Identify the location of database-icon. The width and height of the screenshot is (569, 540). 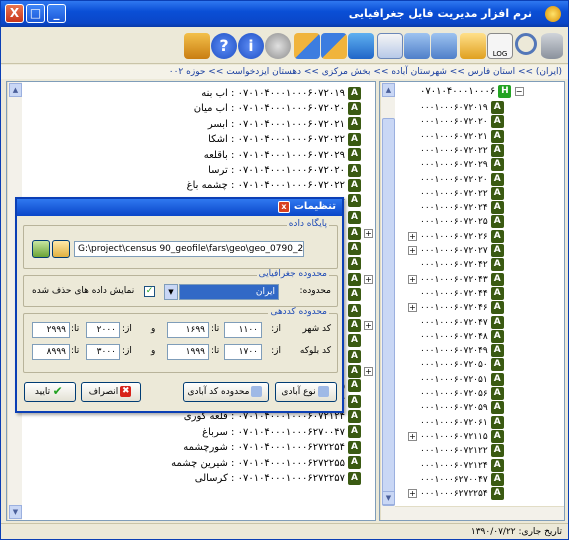
(417, 46).